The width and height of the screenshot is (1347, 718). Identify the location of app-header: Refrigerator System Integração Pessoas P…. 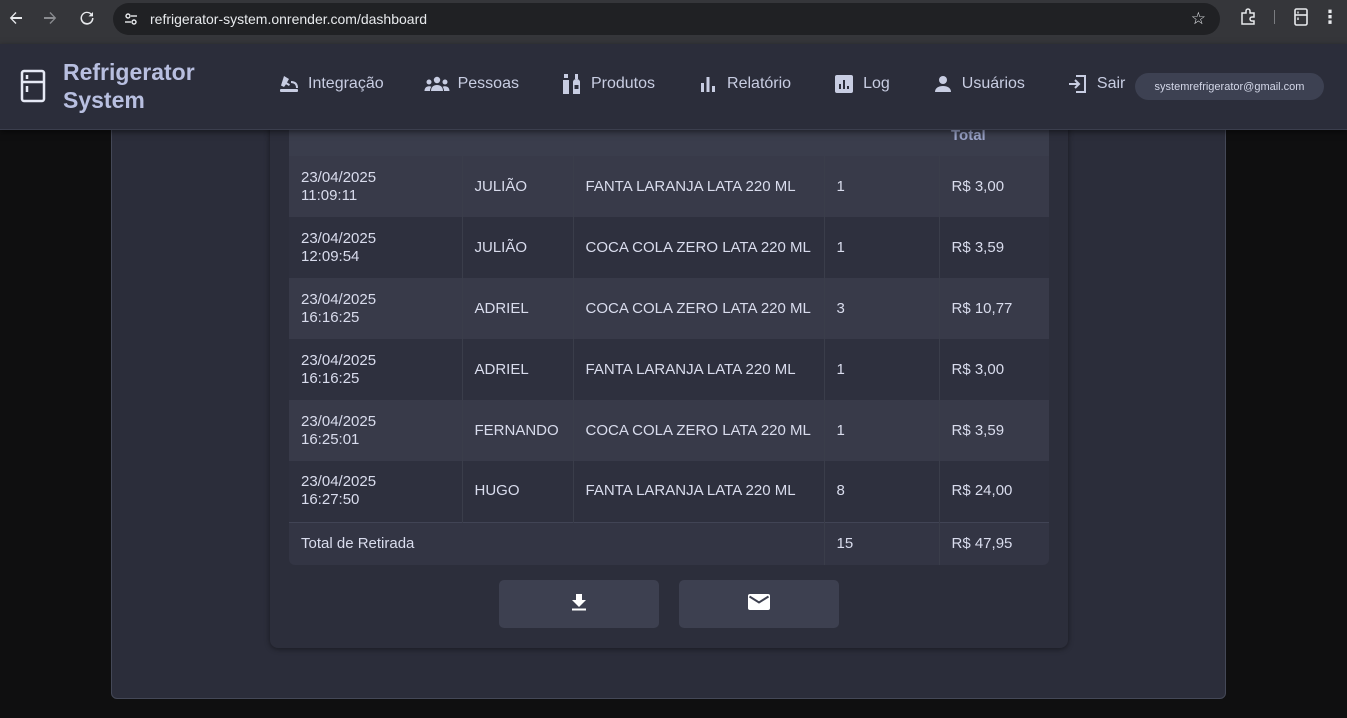
(673, 87).